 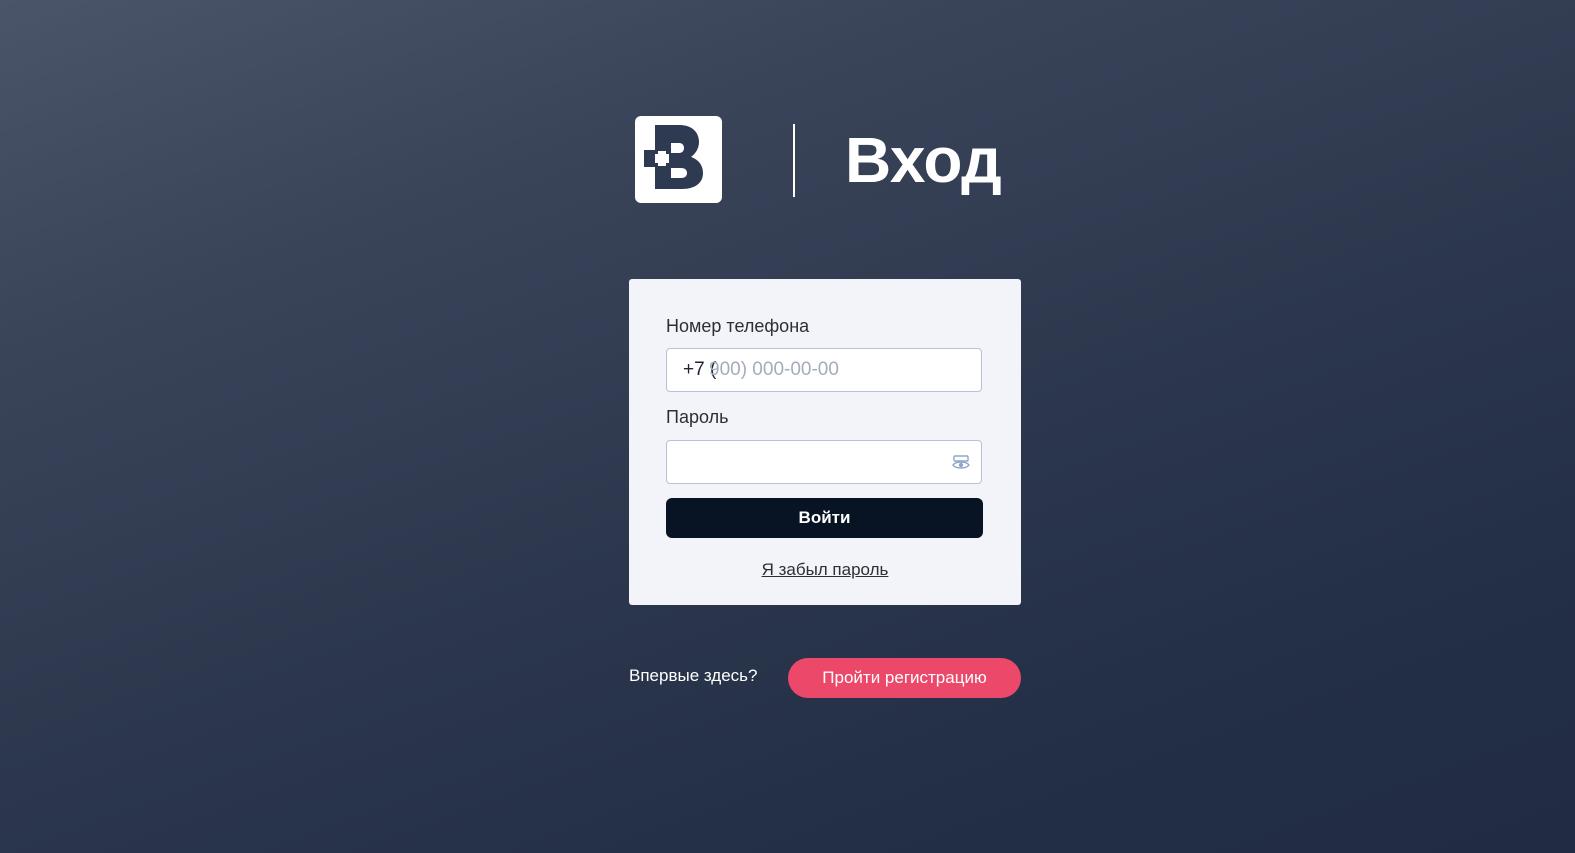 What do you see at coordinates (923, 160) in the screenshot?
I see `page-title: Вход` at bounding box center [923, 160].